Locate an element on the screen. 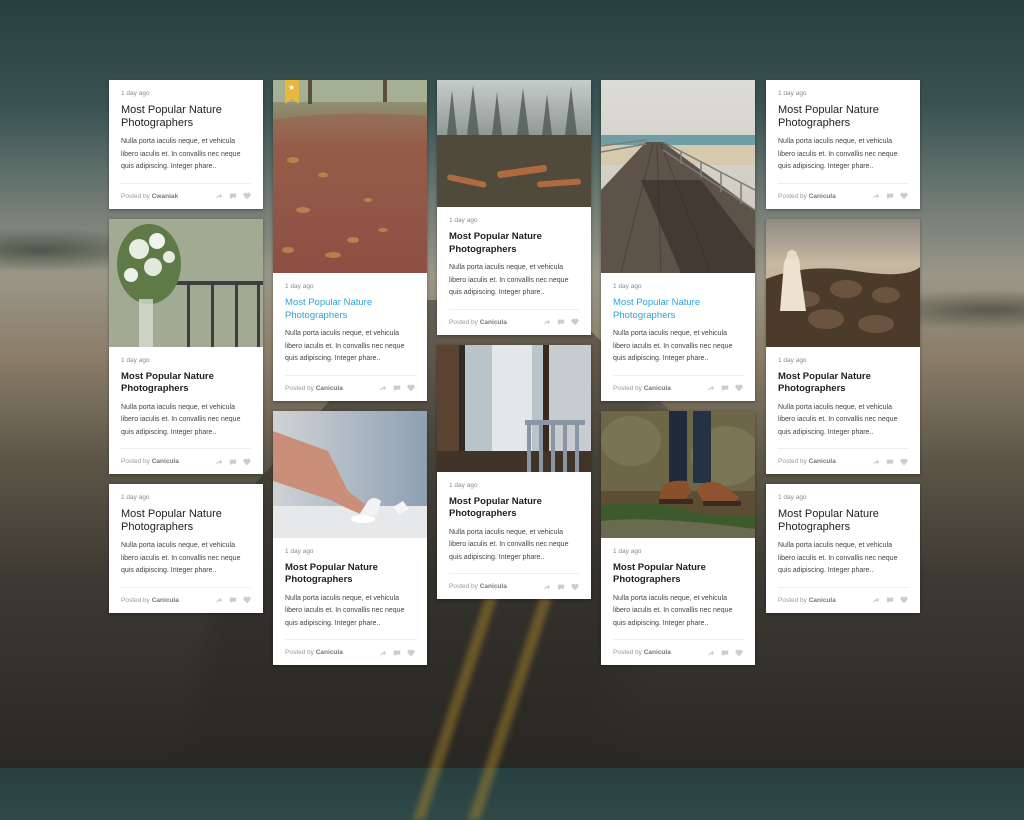 The width and height of the screenshot is (1024, 820). star-icon: ★ is located at coordinates (292, 87).